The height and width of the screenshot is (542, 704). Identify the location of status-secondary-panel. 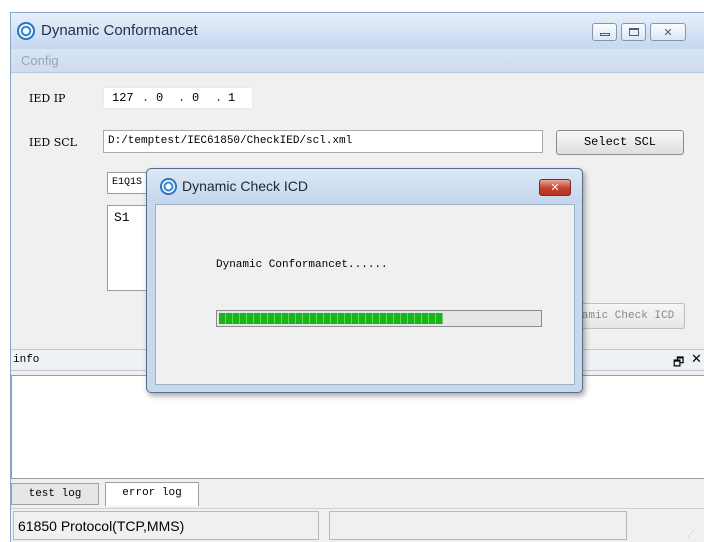
(478, 525).